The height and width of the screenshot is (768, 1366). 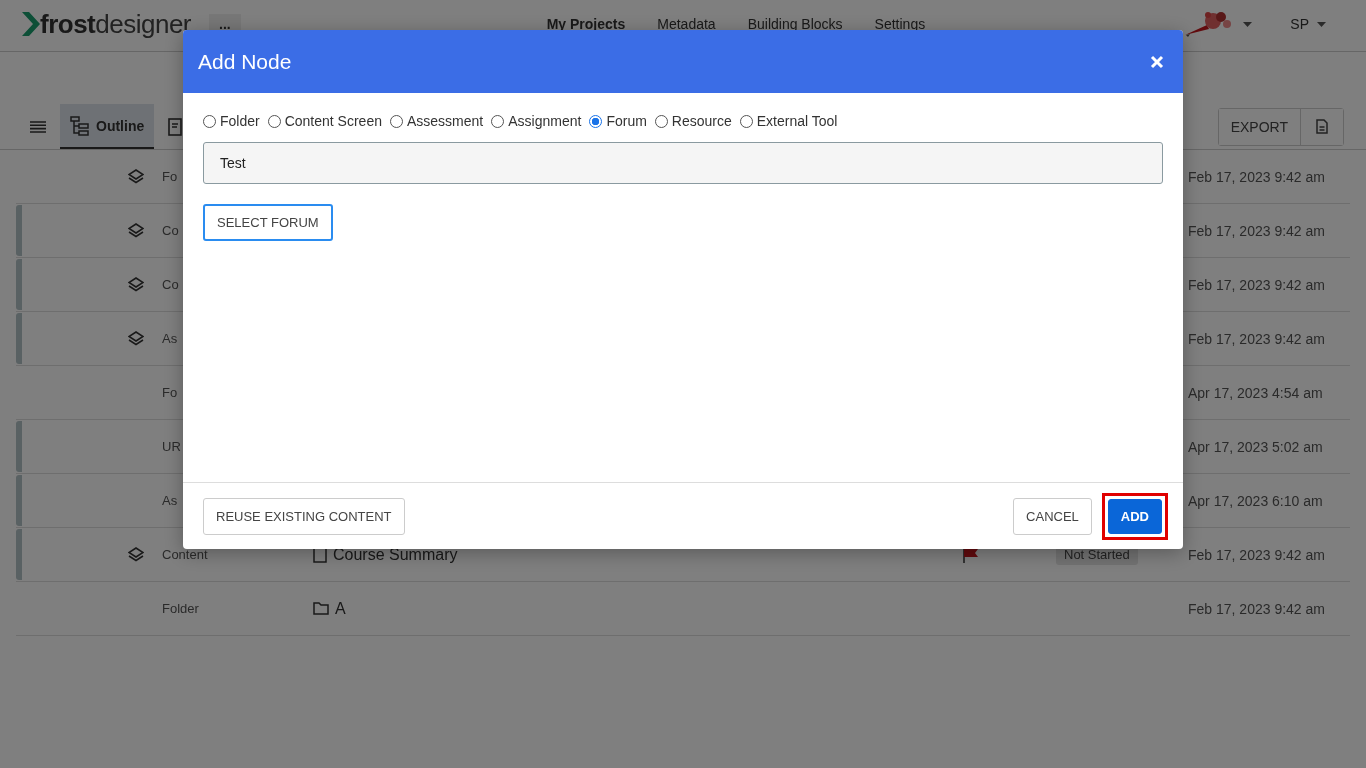 I want to click on date-text: Apr 17, 2023 4:54 am, so click(x=1255, y=392).